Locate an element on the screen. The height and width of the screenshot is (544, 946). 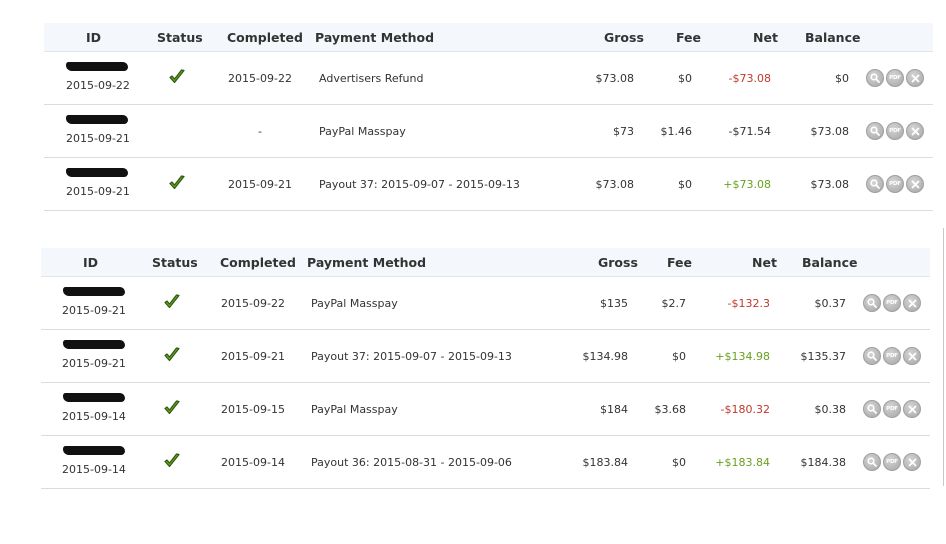
completed-date: 2015-09-21 is located at coordinates (260, 184).